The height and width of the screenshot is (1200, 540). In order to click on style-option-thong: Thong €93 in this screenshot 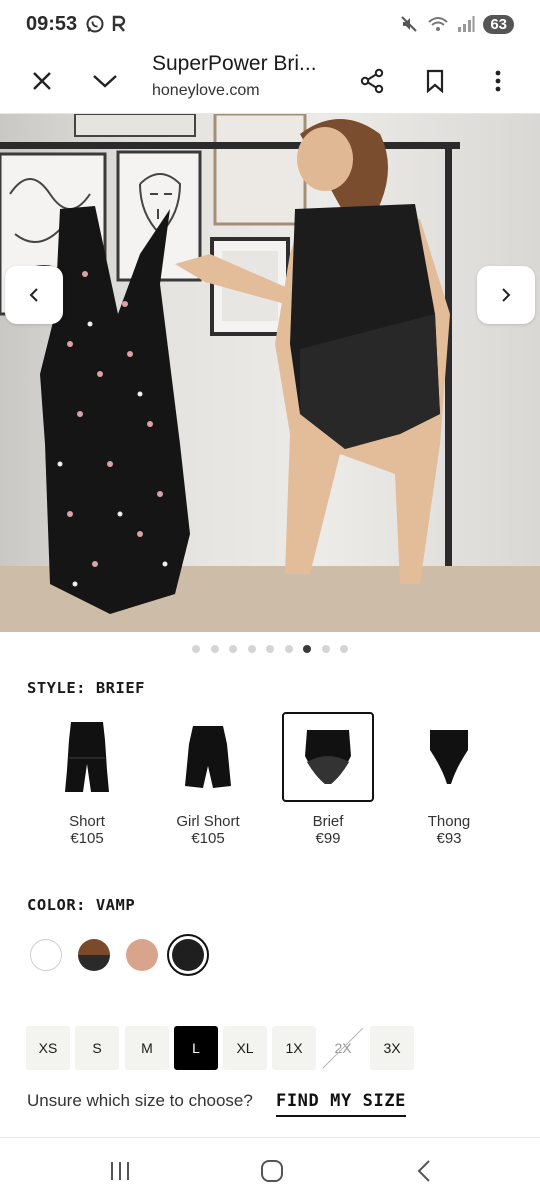, I will do `click(449, 779)`.